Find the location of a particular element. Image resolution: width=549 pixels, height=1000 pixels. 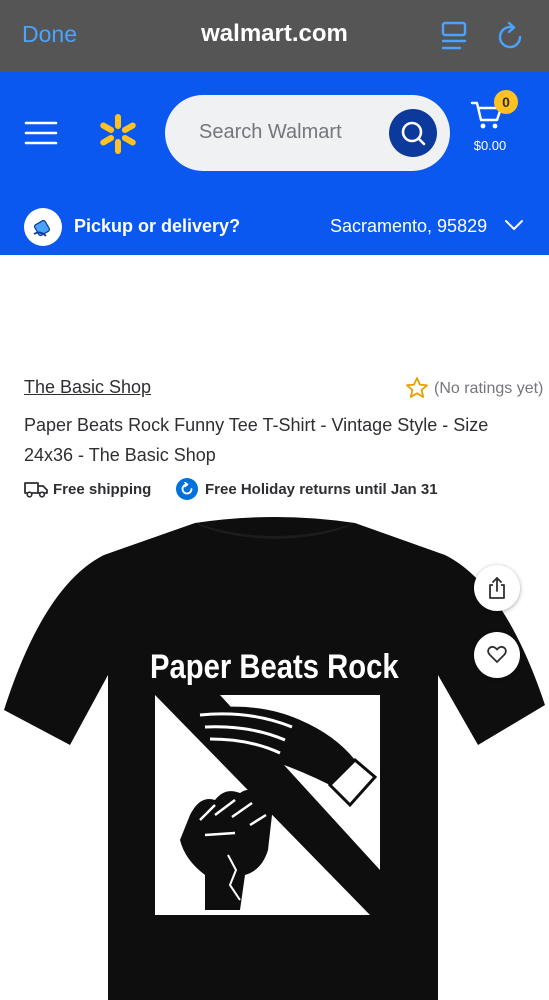

search-icon is located at coordinates (413, 133).